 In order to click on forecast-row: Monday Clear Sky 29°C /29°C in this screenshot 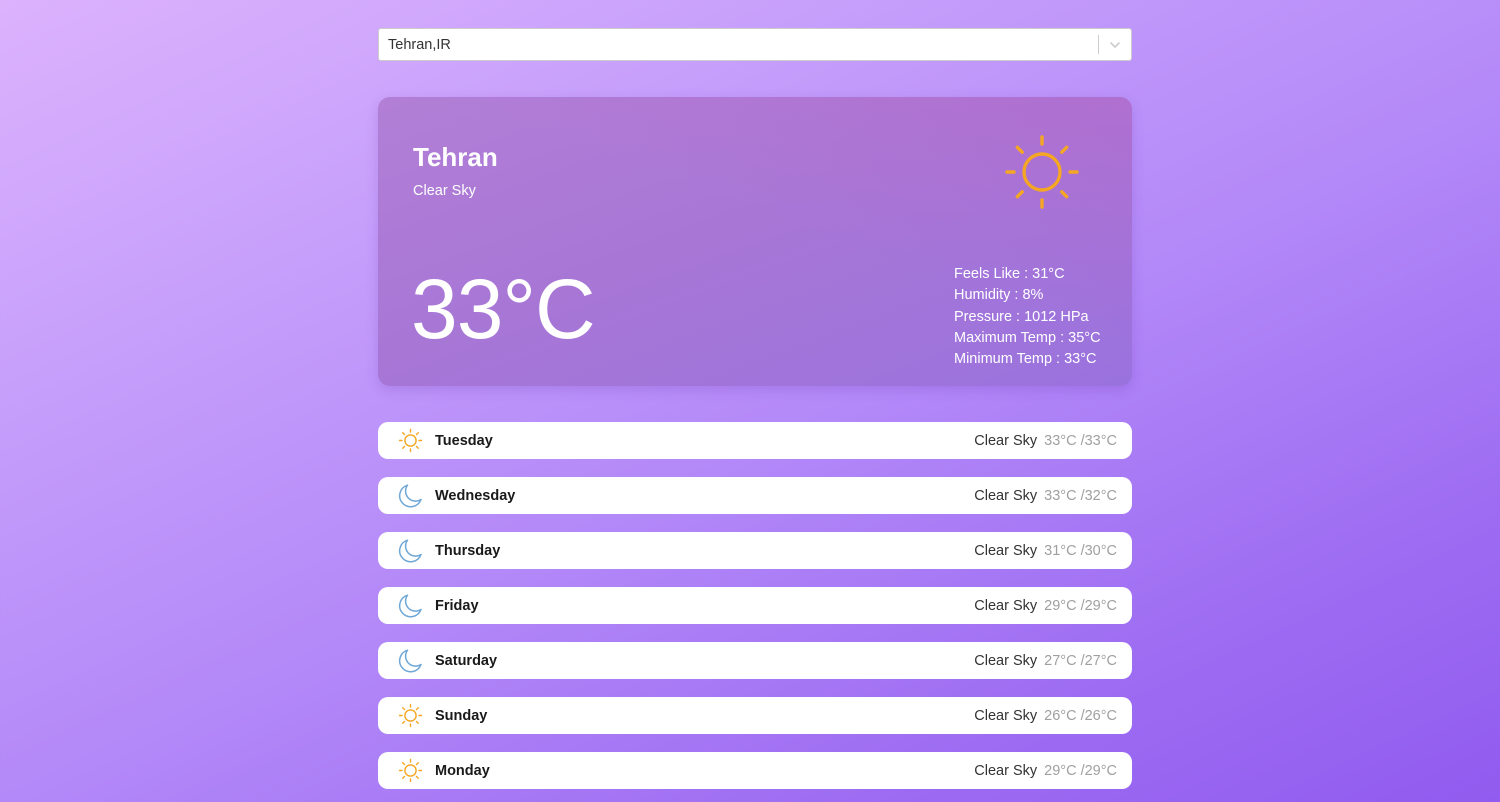, I will do `click(755, 770)`.